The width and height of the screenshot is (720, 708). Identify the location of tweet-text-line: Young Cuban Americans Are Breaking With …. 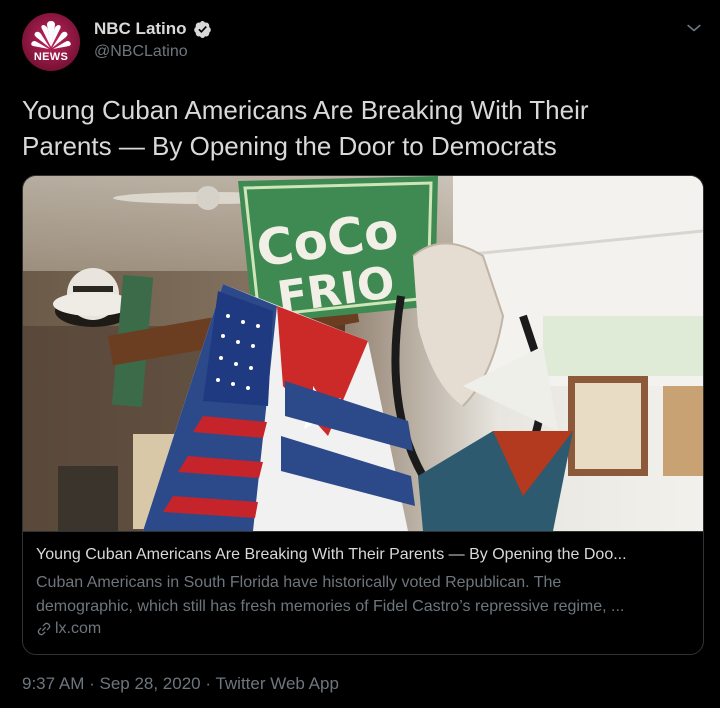
(305, 110).